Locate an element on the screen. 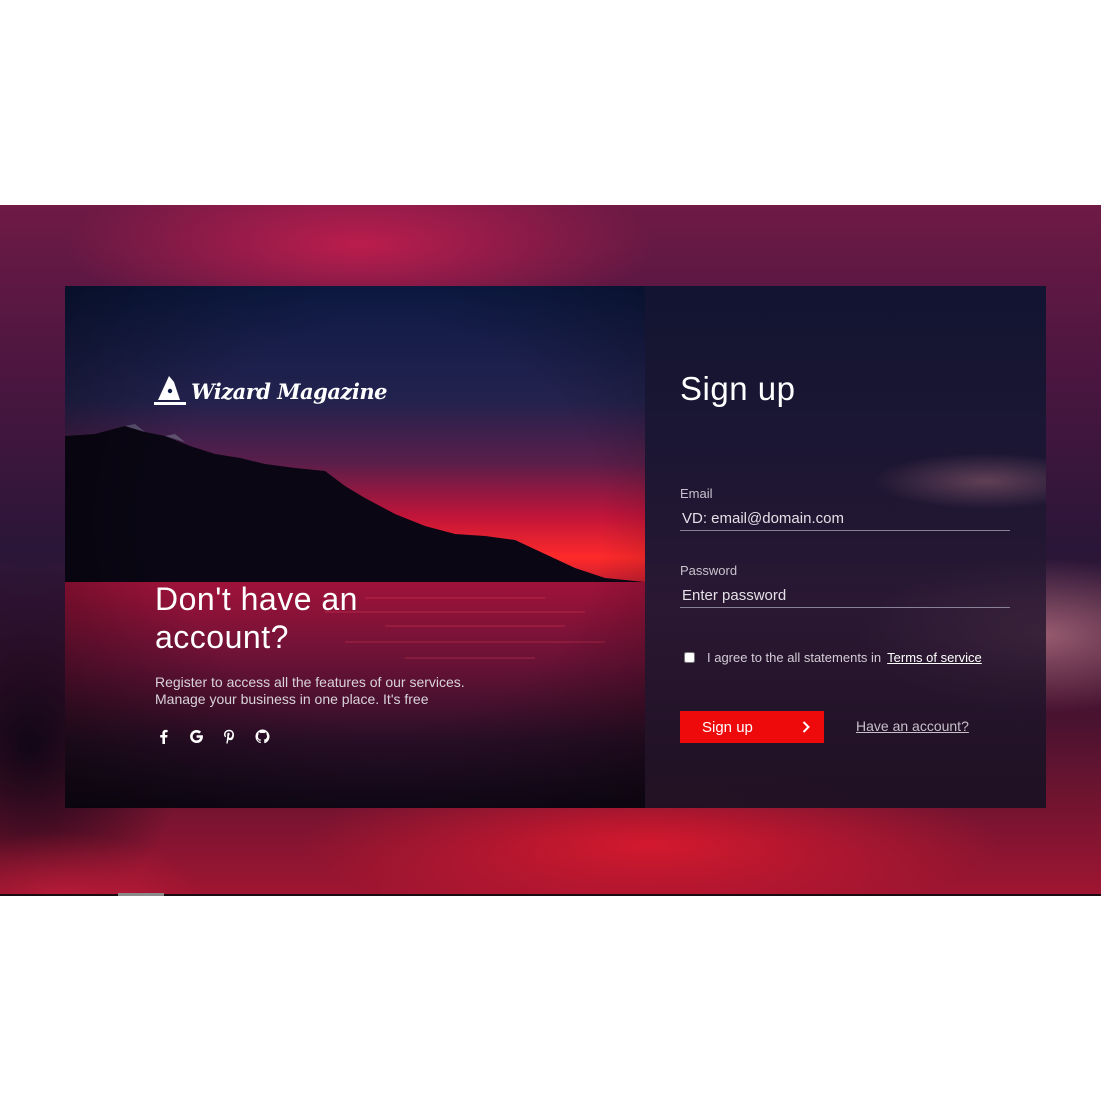  pinterest-icon is located at coordinates (229, 736).